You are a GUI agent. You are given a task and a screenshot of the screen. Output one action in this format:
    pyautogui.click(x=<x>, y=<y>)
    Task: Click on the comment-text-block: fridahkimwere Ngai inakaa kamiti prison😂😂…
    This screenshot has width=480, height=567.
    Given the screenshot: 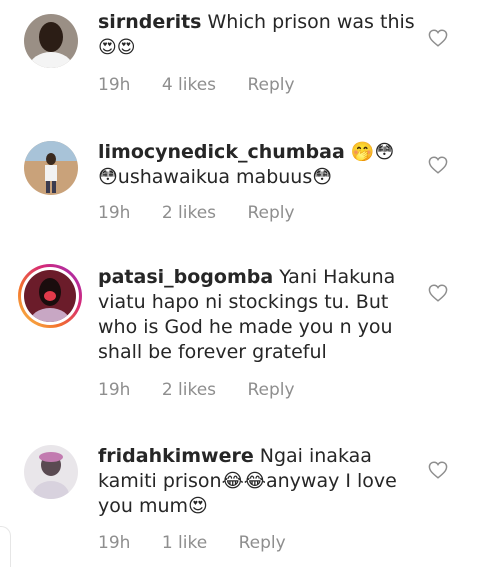 What is the action you would take?
    pyautogui.click(x=257, y=481)
    